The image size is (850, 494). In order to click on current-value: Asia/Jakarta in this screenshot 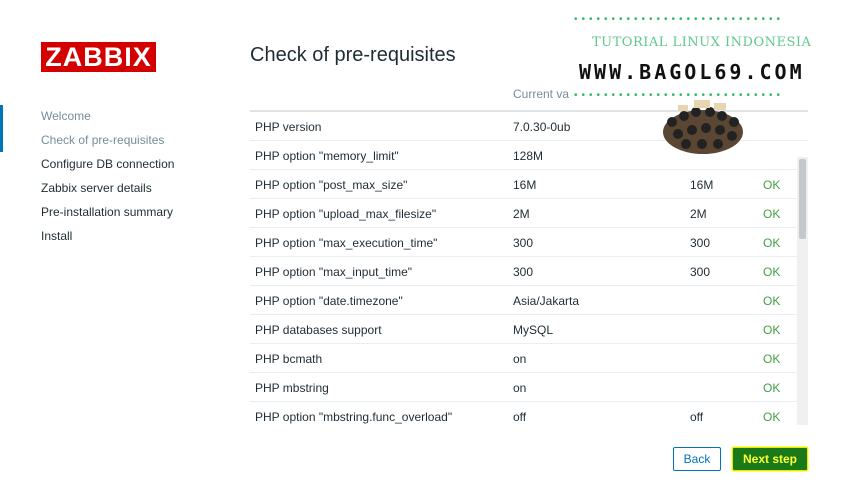, I will do `click(546, 301)`.